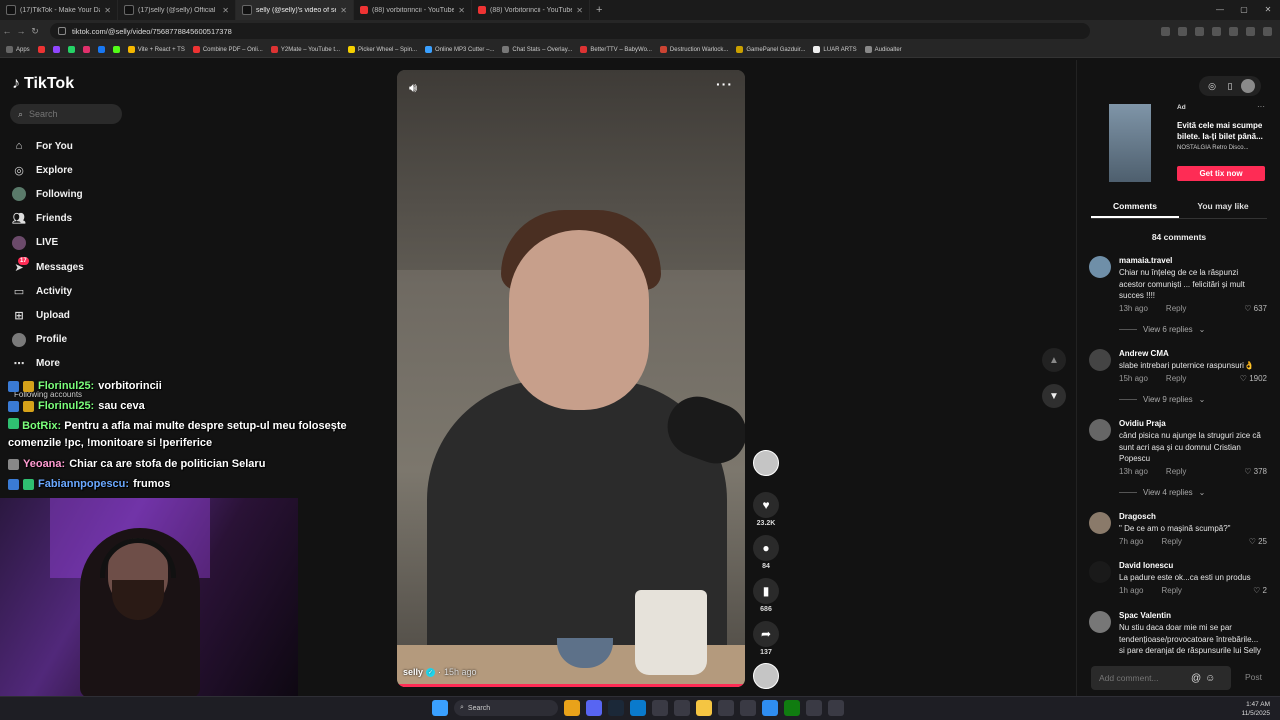 This screenshot has height=720, width=1280. What do you see at coordinates (1212, 86) in the screenshot?
I see `coins-icon: ◎` at bounding box center [1212, 86].